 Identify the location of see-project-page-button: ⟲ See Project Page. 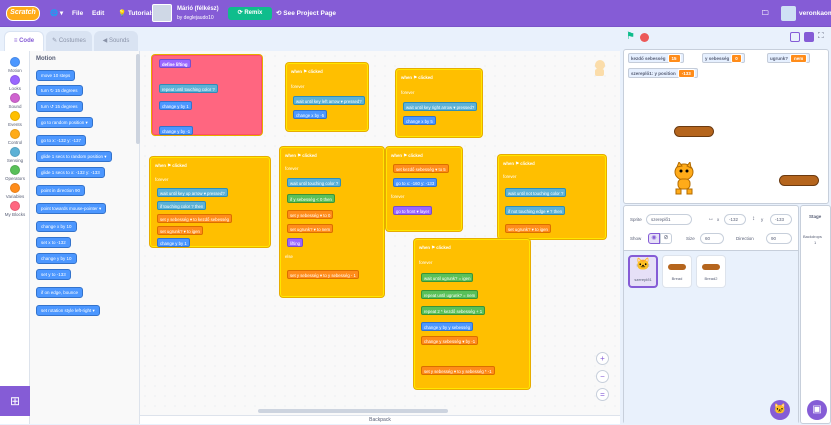
(306, 13).